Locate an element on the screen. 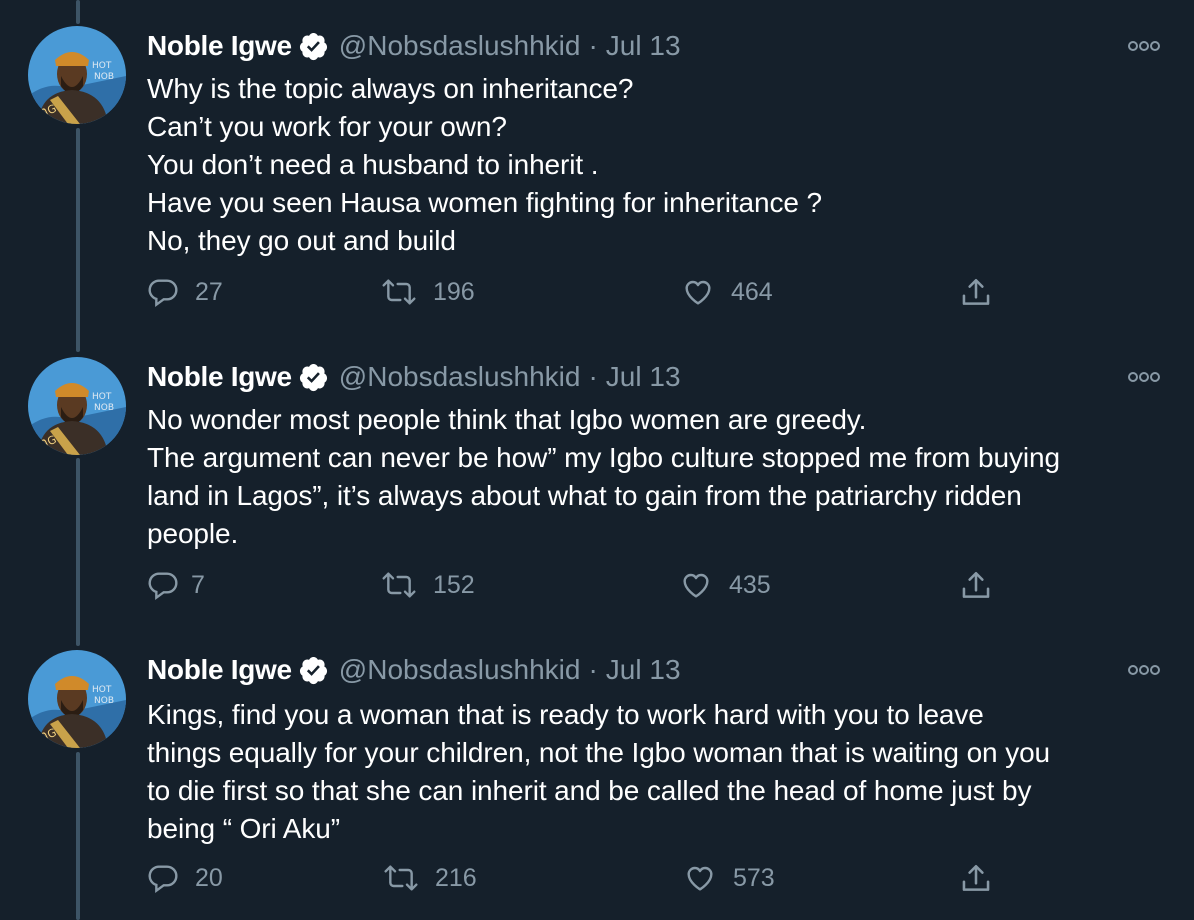 The width and height of the screenshot is (1194, 920). tweet-actions: 7 152 435 is located at coordinates (597, 591).